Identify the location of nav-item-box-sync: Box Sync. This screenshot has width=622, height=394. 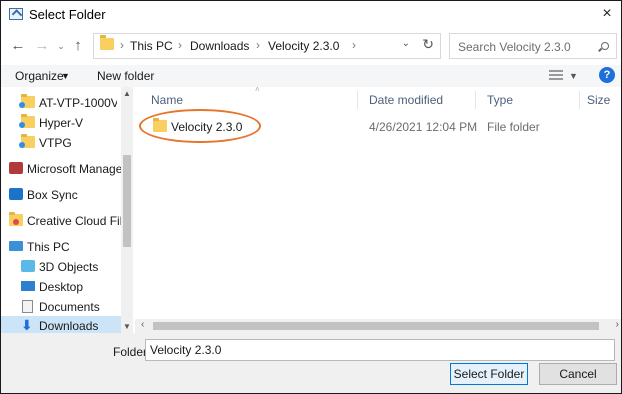
(61, 195).